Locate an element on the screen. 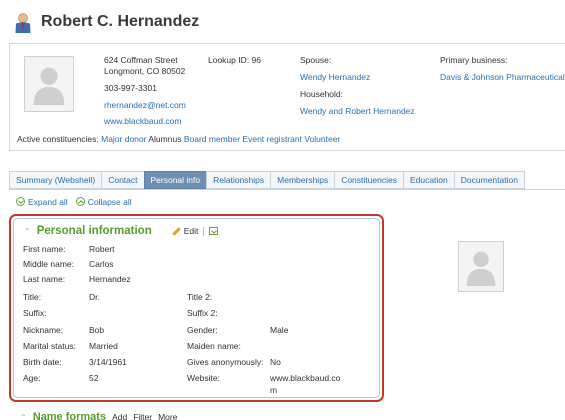  page-title: Robert C. Hernandez is located at coordinates (120, 21).